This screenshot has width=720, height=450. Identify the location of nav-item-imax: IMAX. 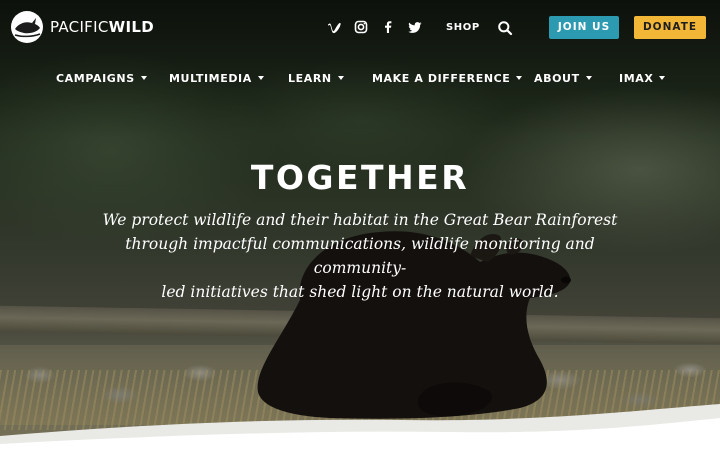
(642, 78).